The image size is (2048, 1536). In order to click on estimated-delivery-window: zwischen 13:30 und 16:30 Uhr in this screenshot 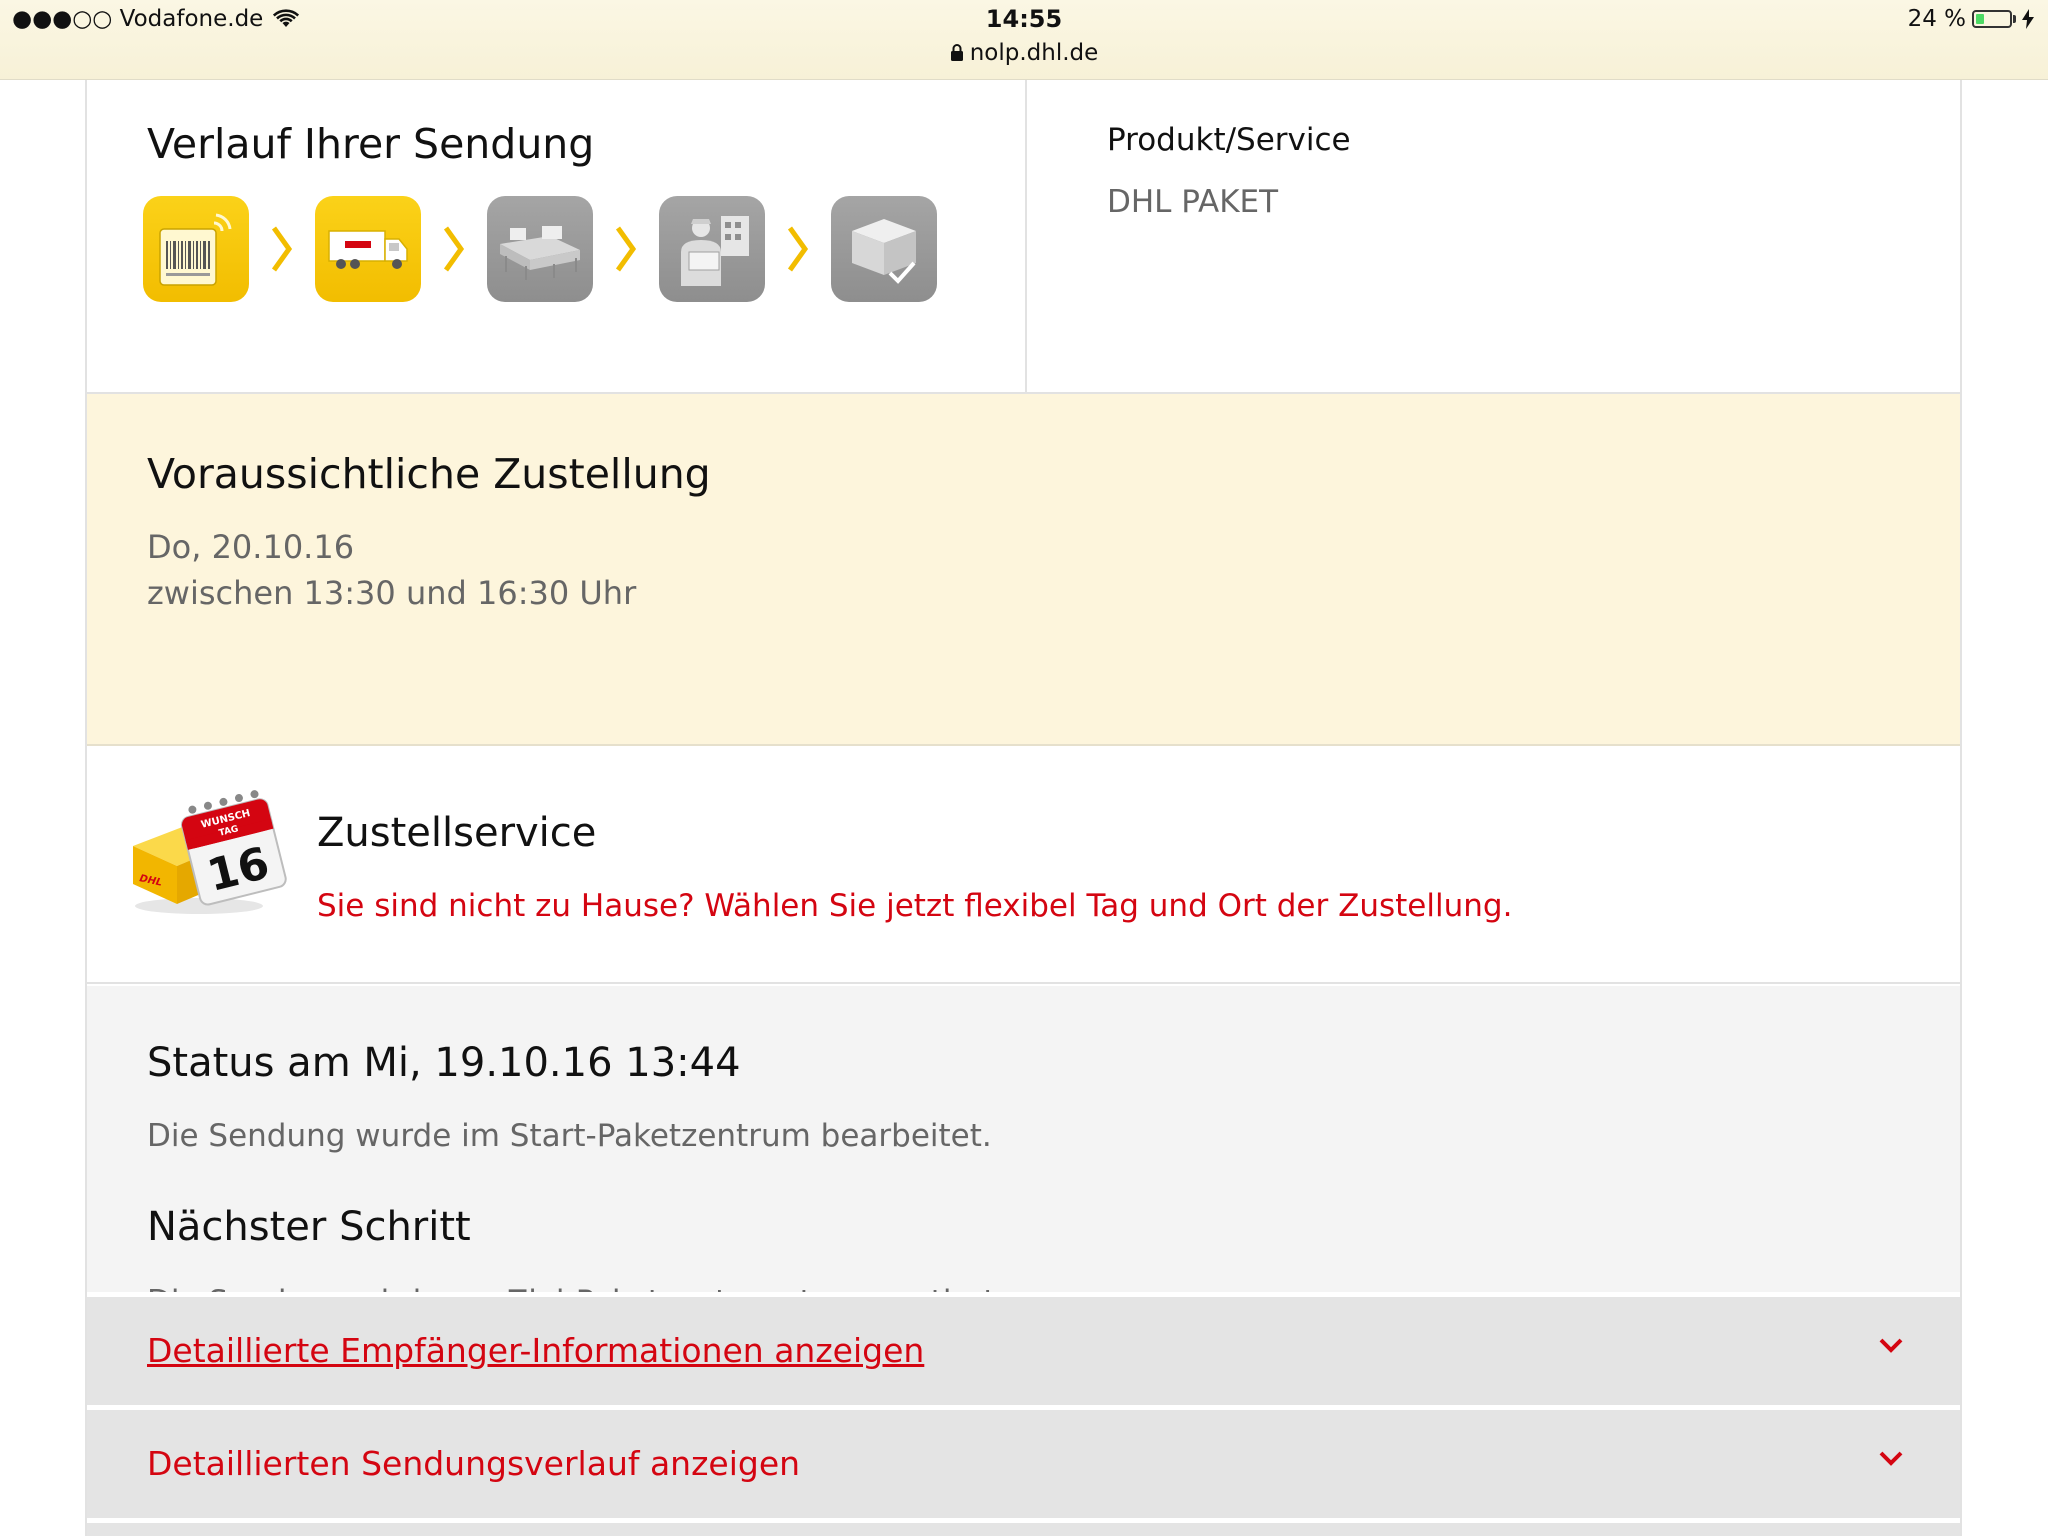, I will do `click(392, 593)`.